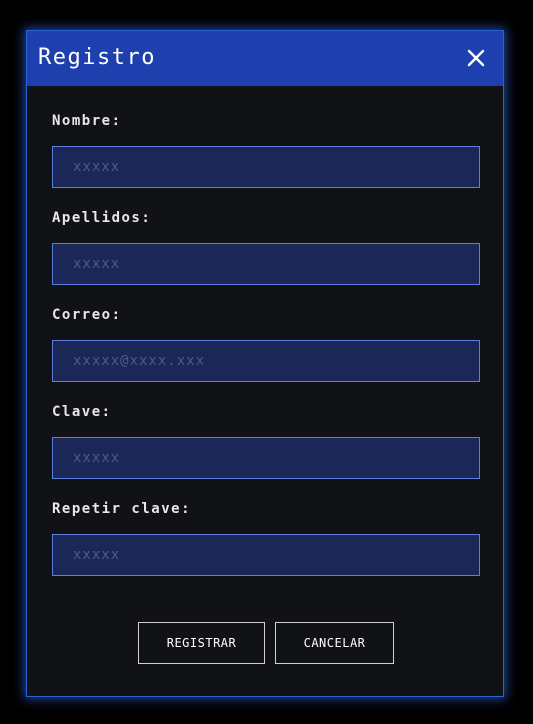 The width and height of the screenshot is (533, 724). What do you see at coordinates (82, 412) in the screenshot?
I see `clave-label: Clave:` at bounding box center [82, 412].